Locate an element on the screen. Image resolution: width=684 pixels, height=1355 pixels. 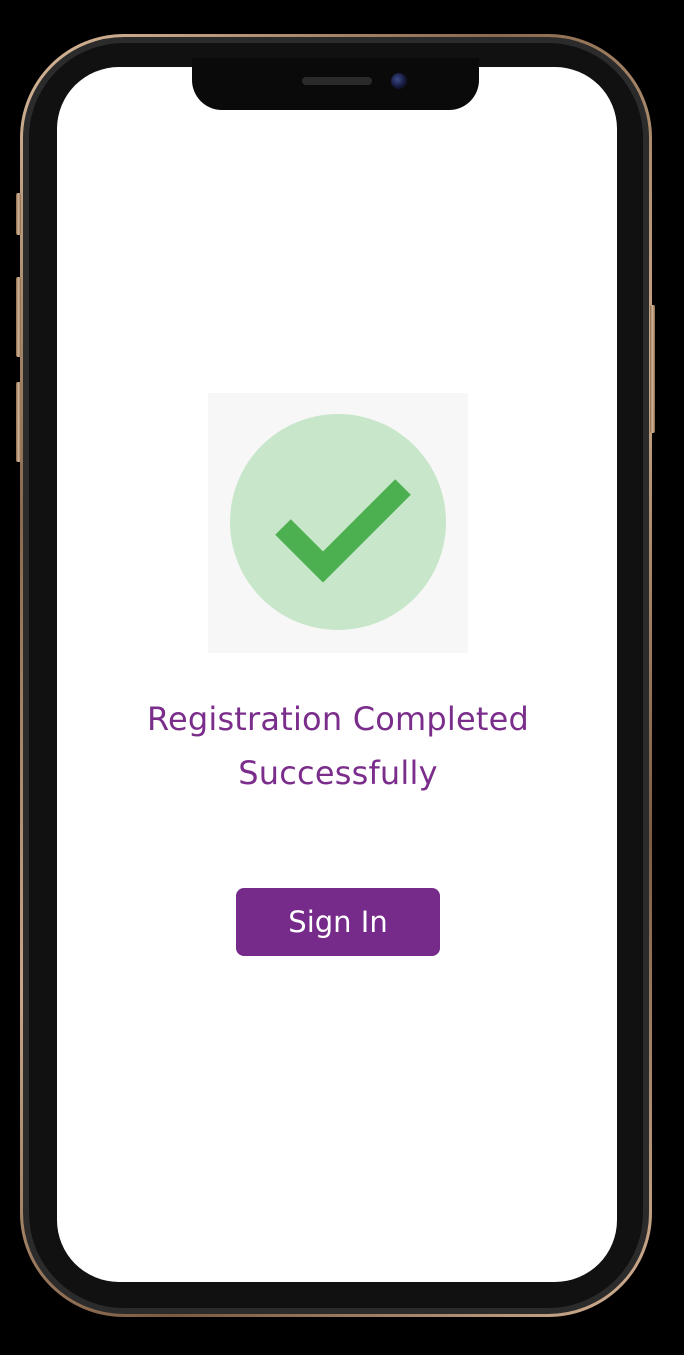
check-circle-icon is located at coordinates (338, 522).